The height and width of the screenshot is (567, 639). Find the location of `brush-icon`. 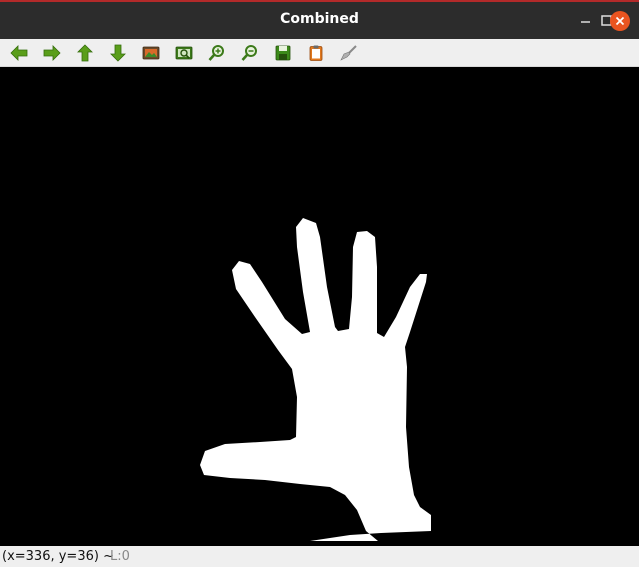

brush-icon is located at coordinates (348, 53).